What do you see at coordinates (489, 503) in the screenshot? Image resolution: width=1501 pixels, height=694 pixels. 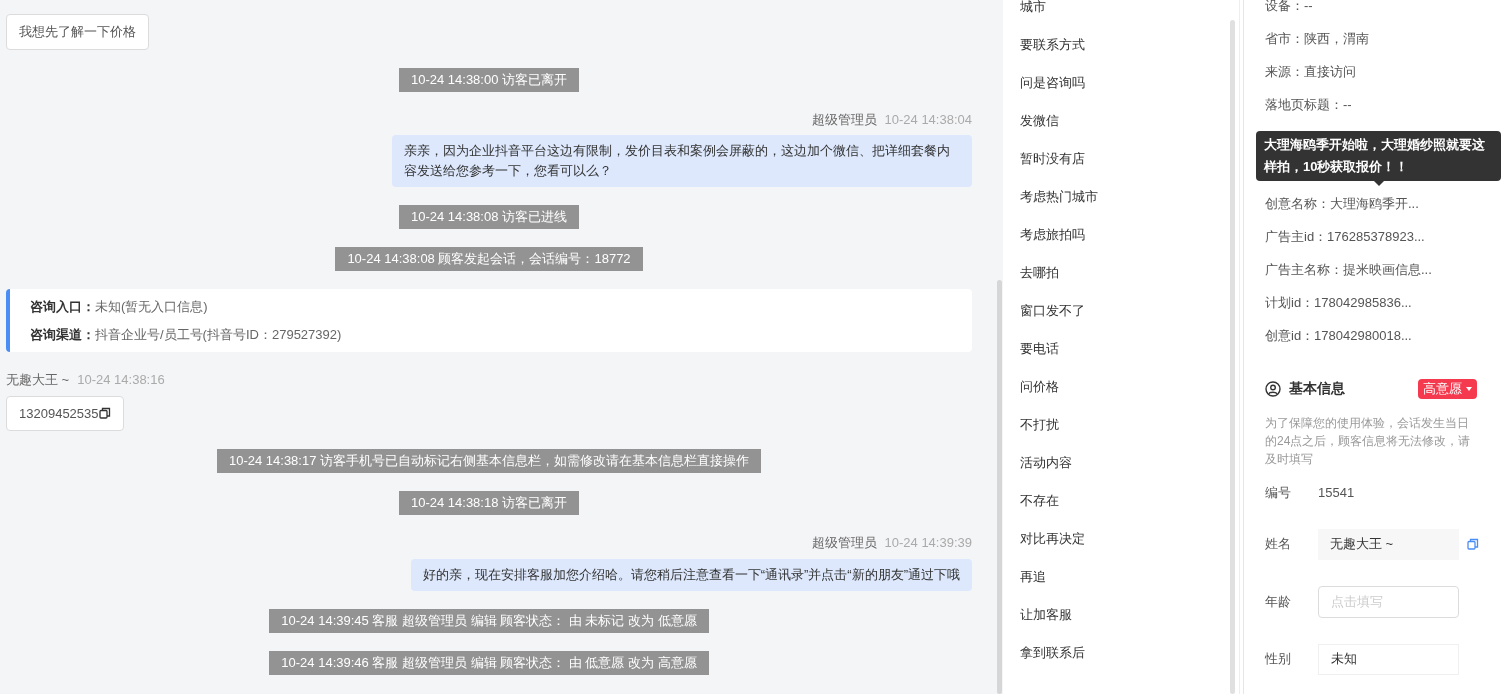 I see `system-notice: 10-24 14:38:18 访客已离开` at bounding box center [489, 503].